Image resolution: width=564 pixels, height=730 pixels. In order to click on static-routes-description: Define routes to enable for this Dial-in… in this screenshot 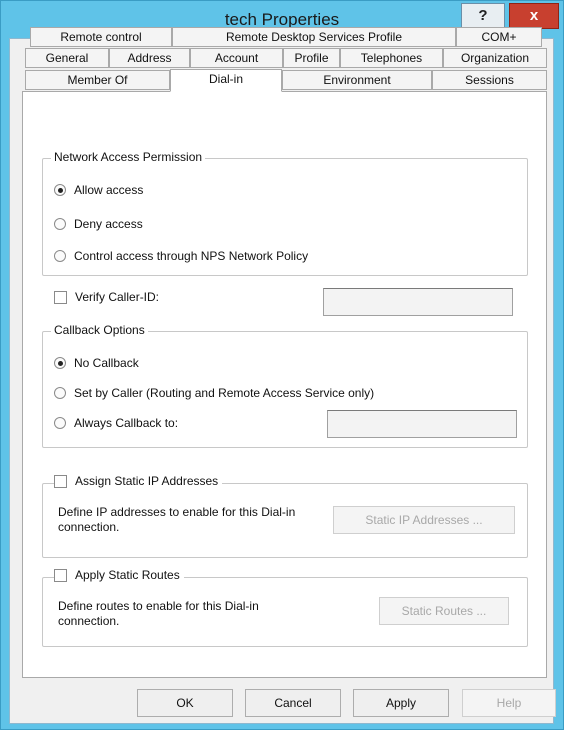, I will do `click(158, 613)`.